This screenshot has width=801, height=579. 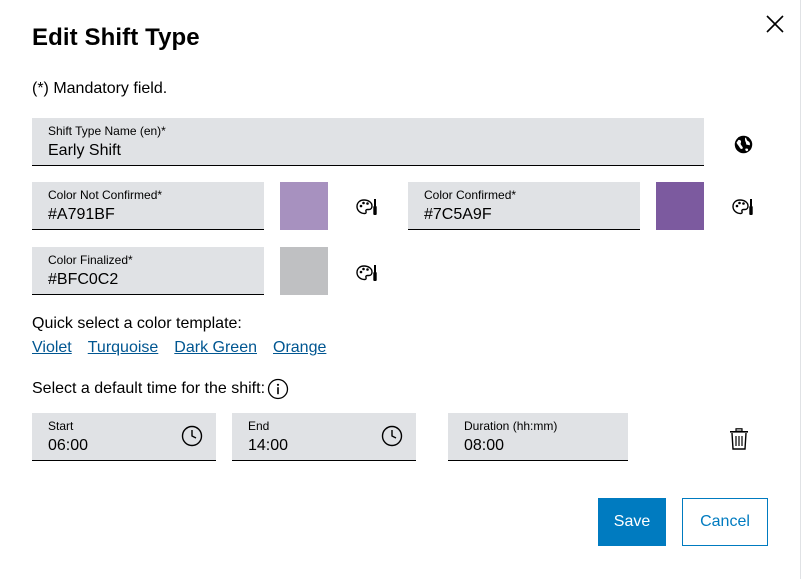 I want to click on color-finalized-picker-button, so click(x=367, y=275).